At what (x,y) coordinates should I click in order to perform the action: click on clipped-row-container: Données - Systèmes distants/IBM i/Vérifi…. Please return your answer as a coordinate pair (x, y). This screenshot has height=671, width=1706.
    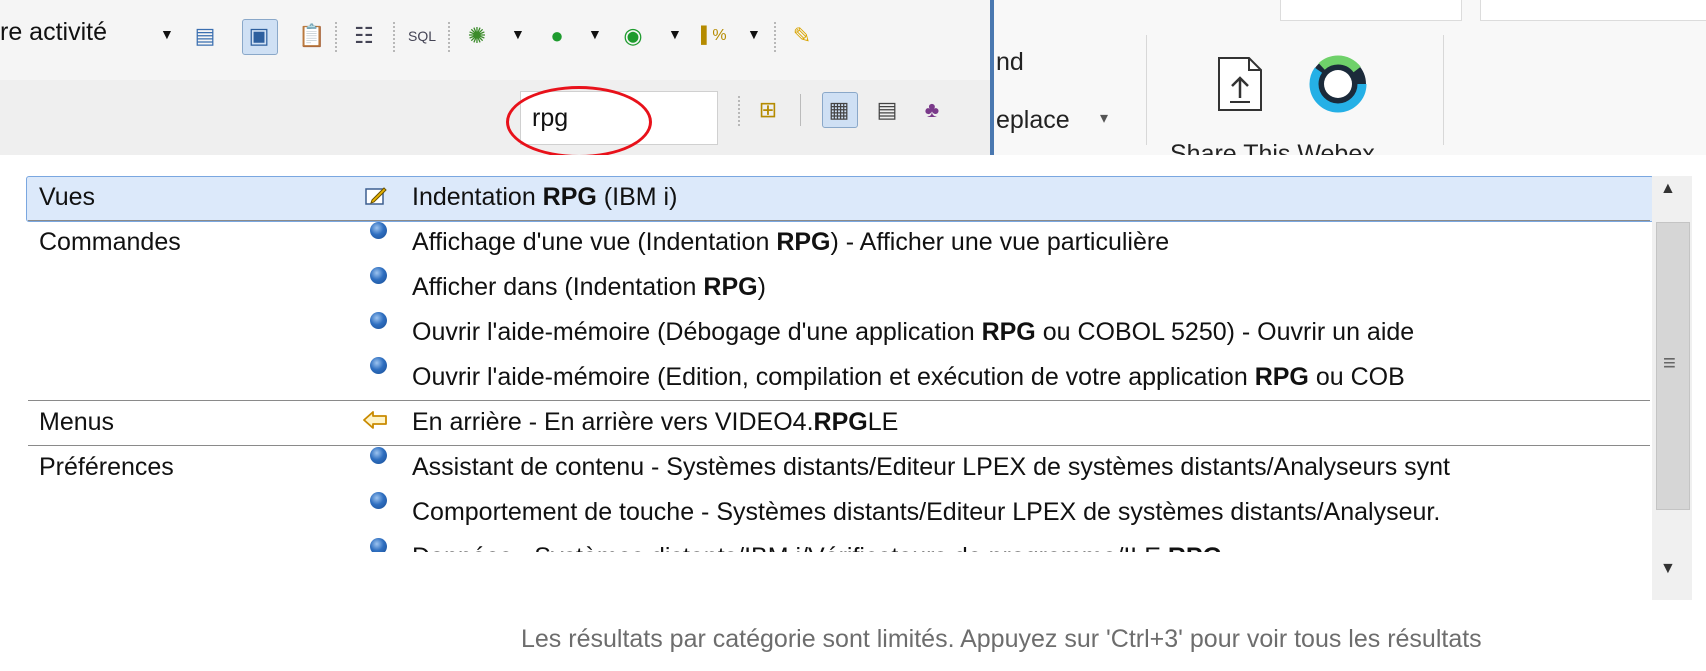
    Looking at the image, I should click on (835, 541).